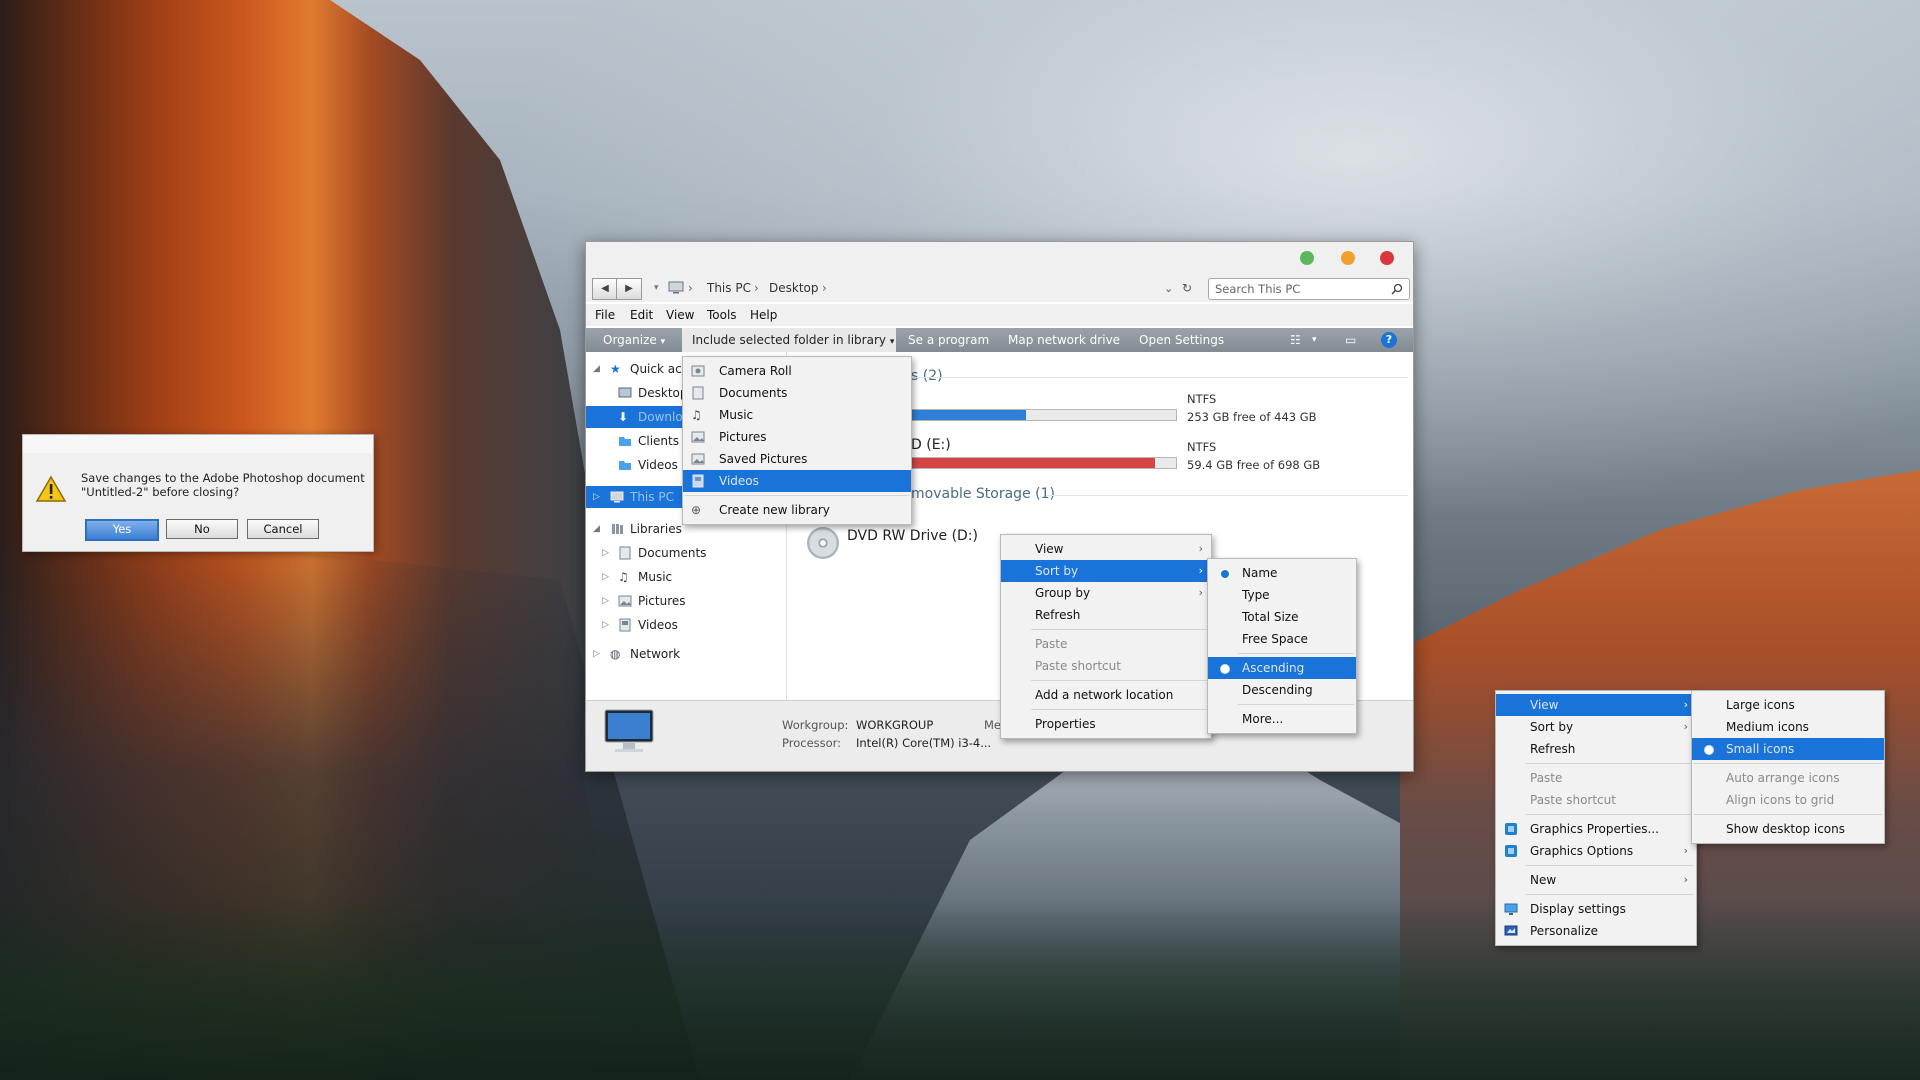  What do you see at coordinates (1202, 399) in the screenshot?
I see `drive-c-filesystem: NTFS` at bounding box center [1202, 399].